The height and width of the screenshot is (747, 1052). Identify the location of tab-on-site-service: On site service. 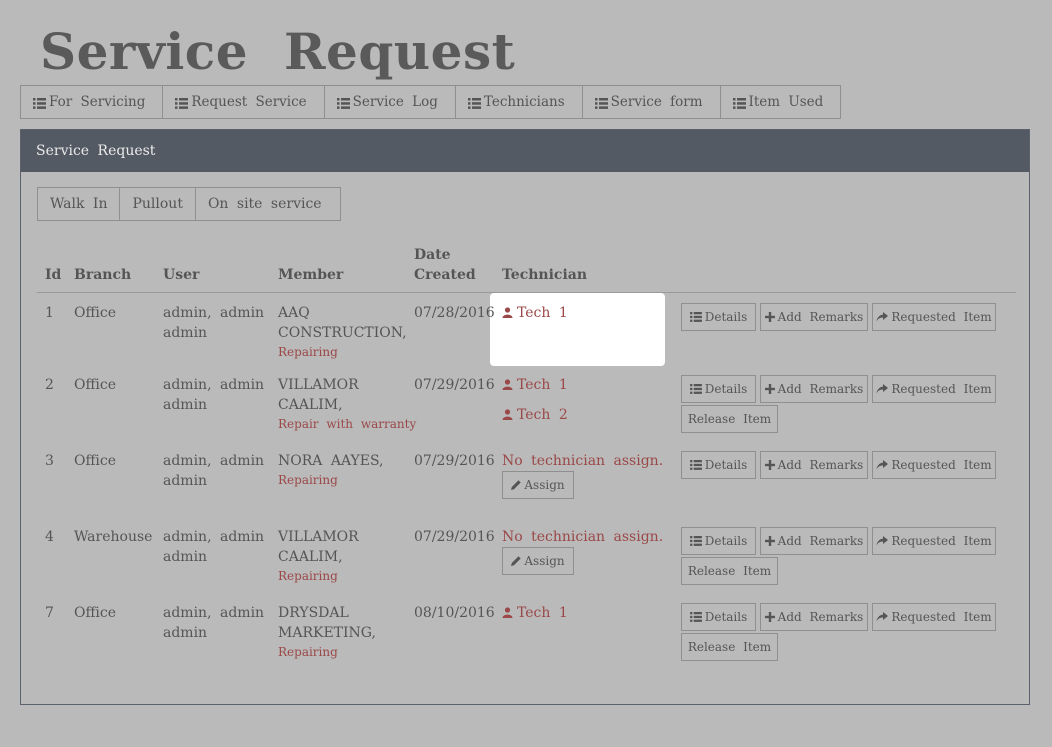
(268, 204).